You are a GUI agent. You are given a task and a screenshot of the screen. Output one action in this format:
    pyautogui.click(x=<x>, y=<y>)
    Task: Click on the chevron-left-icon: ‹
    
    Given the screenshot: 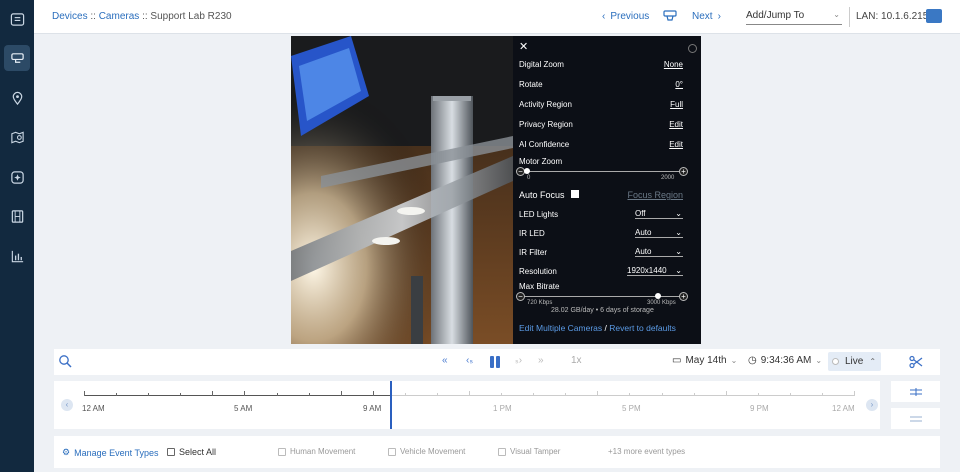 What is the action you would take?
    pyautogui.click(x=604, y=16)
    